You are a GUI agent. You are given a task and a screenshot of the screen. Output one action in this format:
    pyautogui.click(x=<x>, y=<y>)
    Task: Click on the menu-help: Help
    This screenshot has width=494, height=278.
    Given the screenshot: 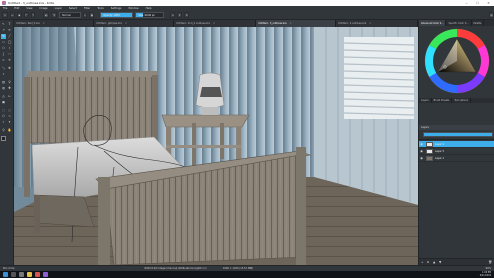 What is the action you would take?
    pyautogui.click(x=149, y=8)
    